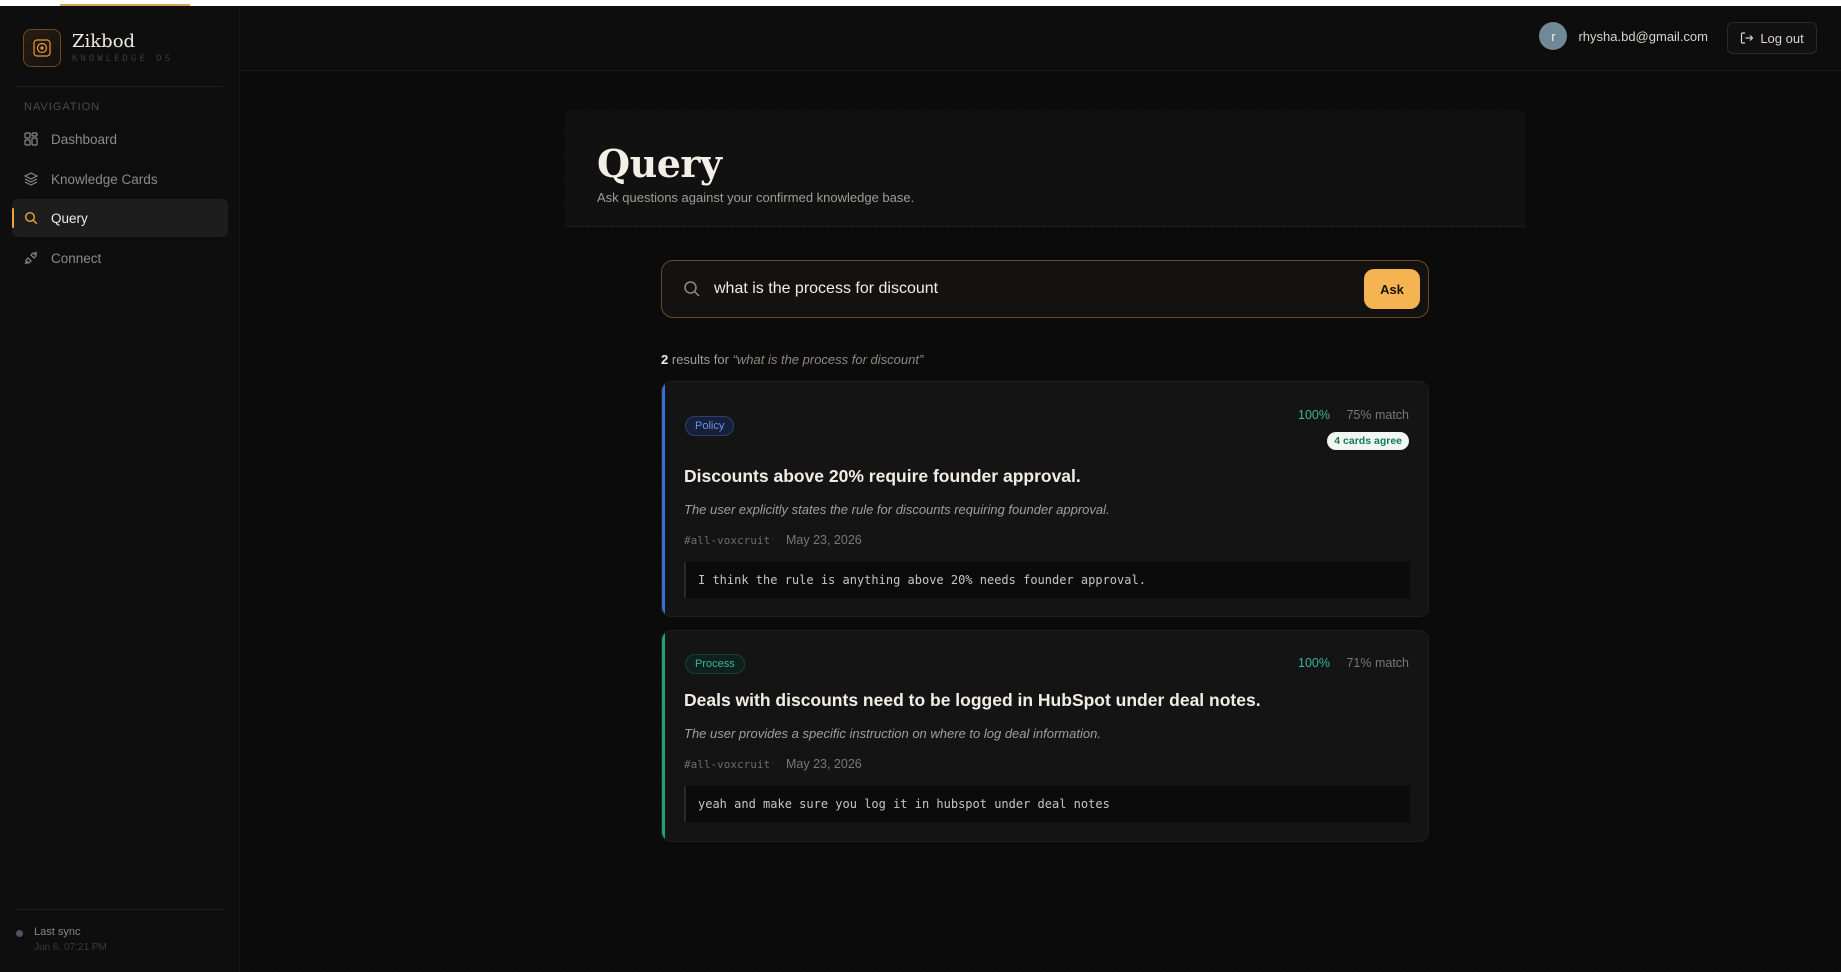 The height and width of the screenshot is (972, 1841). What do you see at coordinates (120, 218) in the screenshot?
I see `sidebar-item-query: Query` at bounding box center [120, 218].